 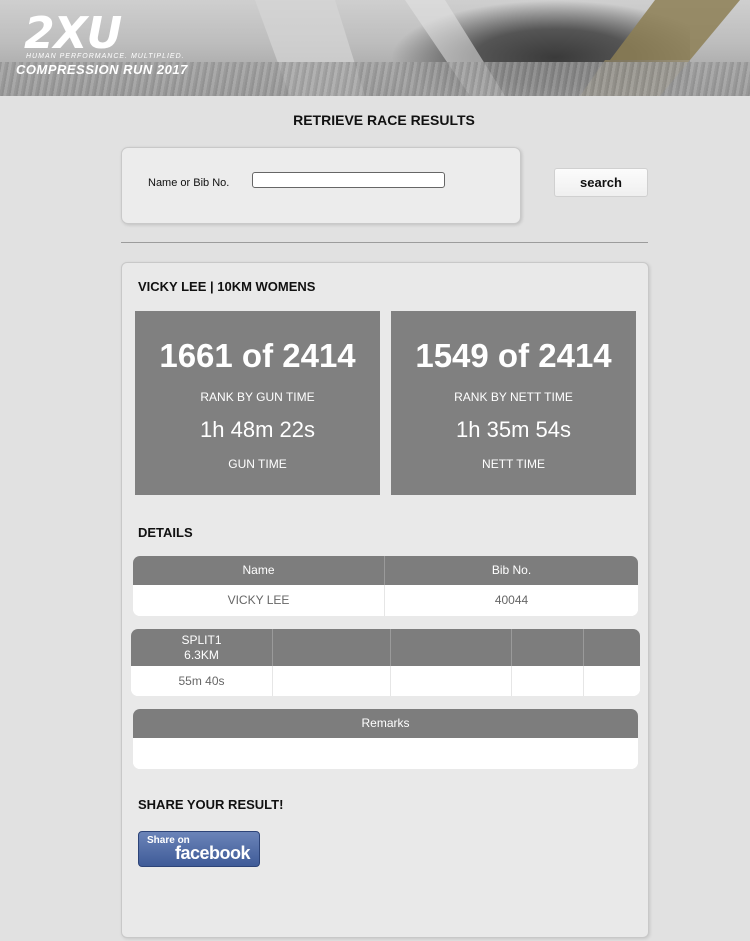 What do you see at coordinates (213, 853) in the screenshot?
I see `facebook-logo-text: facebook` at bounding box center [213, 853].